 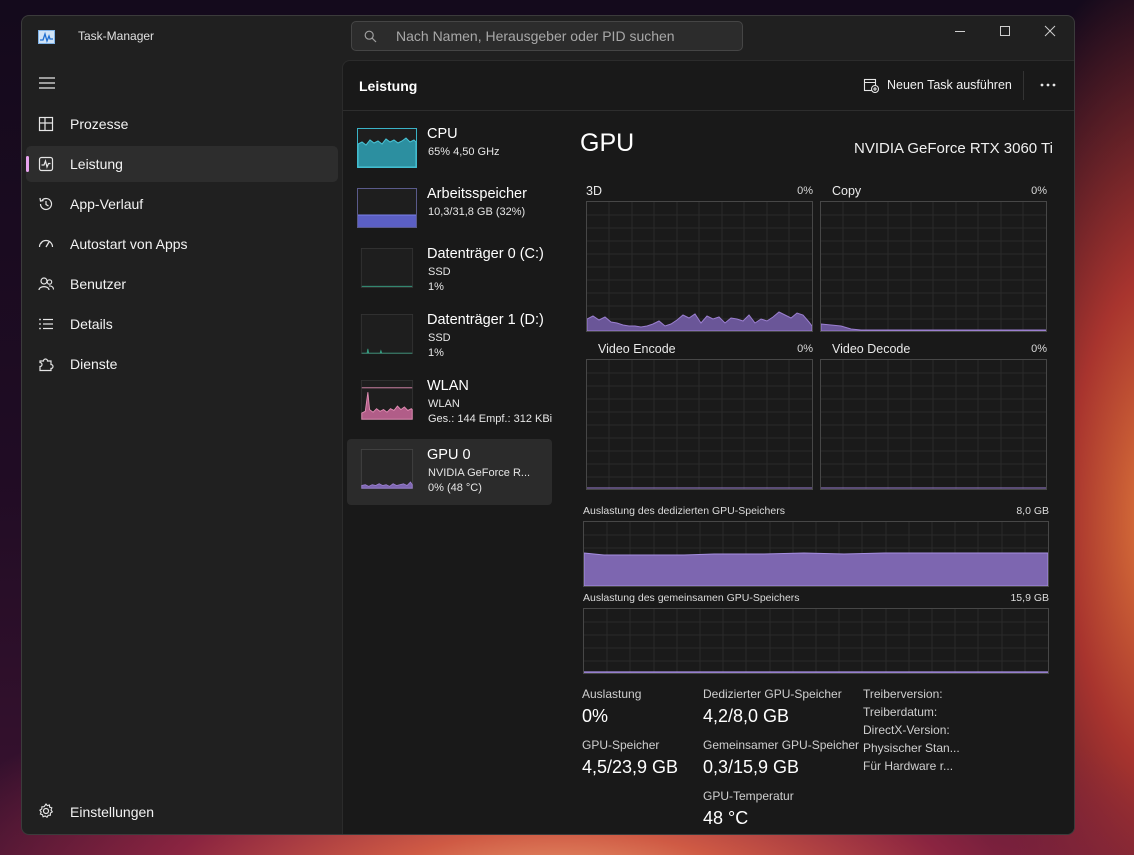 I want to click on driver-version-label: Treiberversion:, so click(x=903, y=694).